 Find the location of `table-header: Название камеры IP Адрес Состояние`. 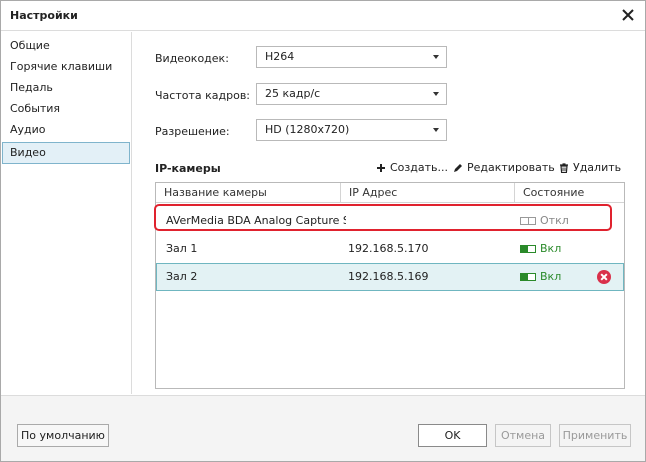

table-header: Название камеры IP Адрес Состояние is located at coordinates (390, 193).